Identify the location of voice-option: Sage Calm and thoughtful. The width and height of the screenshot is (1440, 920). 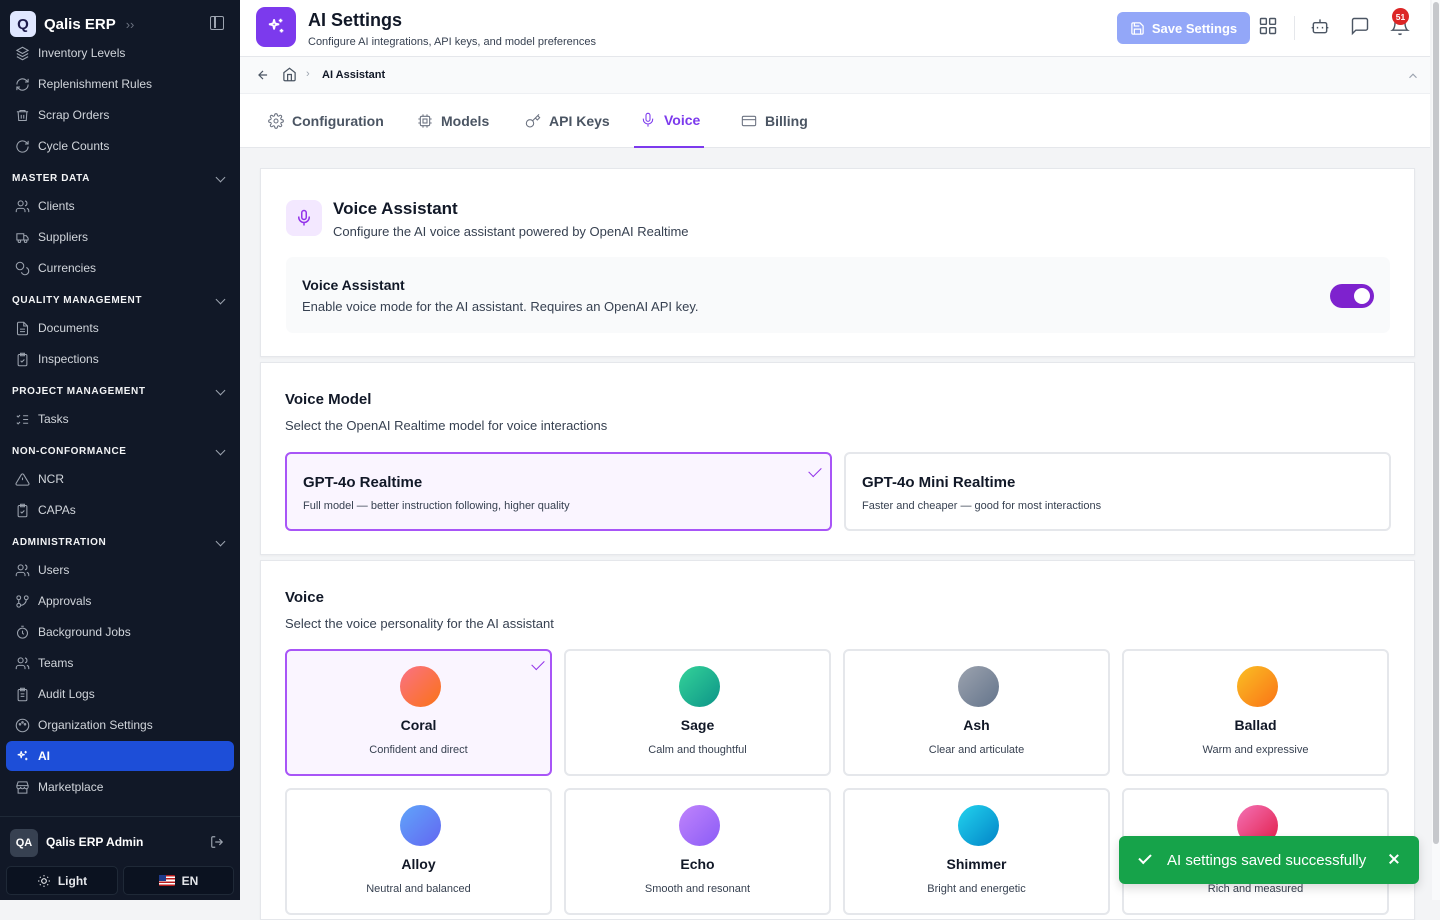
(697, 712).